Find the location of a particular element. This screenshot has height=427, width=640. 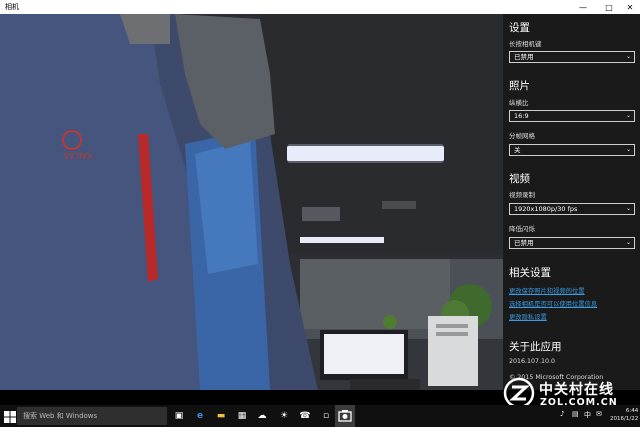

video-heading: 视频 is located at coordinates (519, 179).